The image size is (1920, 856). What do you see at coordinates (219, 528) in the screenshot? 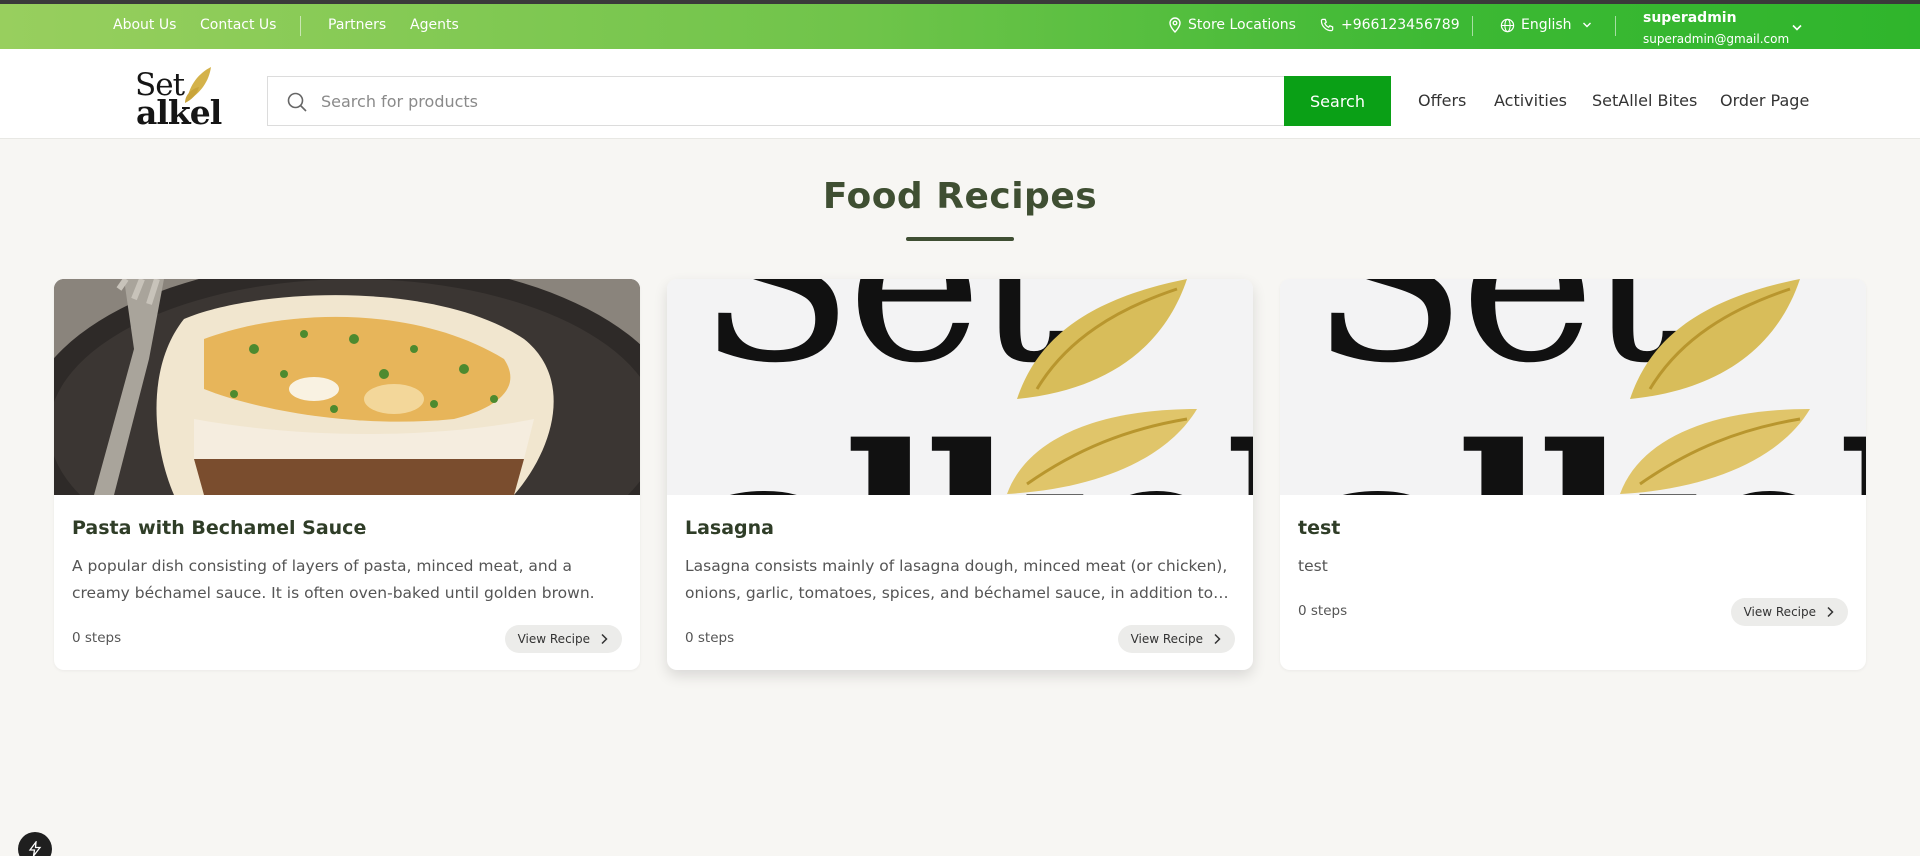
I see `recipe-title: Pasta with Bechamel Sauce` at bounding box center [219, 528].